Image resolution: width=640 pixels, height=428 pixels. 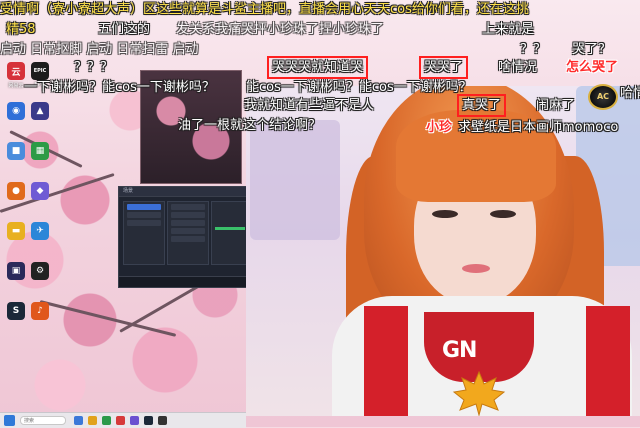 What do you see at coordinates (16, 151) in the screenshot?
I see `desktop-app-icon: ■` at bounding box center [16, 151].